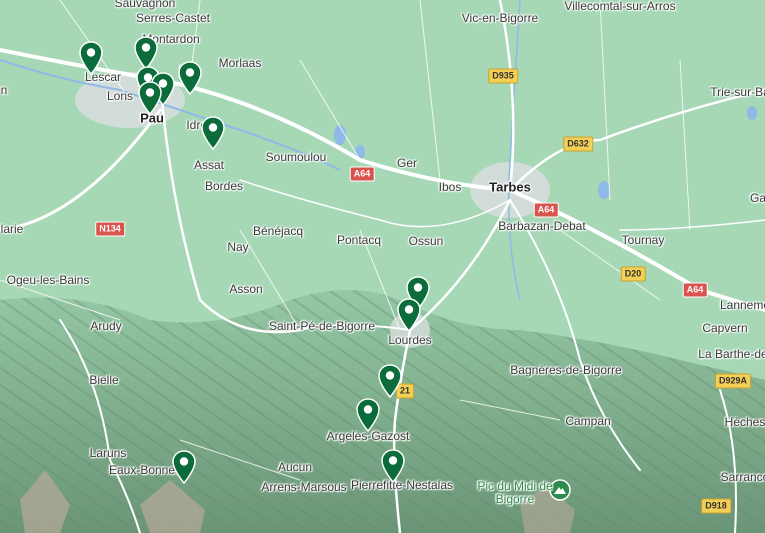 Image resolution: width=765 pixels, height=533 pixels. Describe the element at coordinates (737, 92) in the screenshot. I see `place-label: Trie-sur-Ba` at that location.